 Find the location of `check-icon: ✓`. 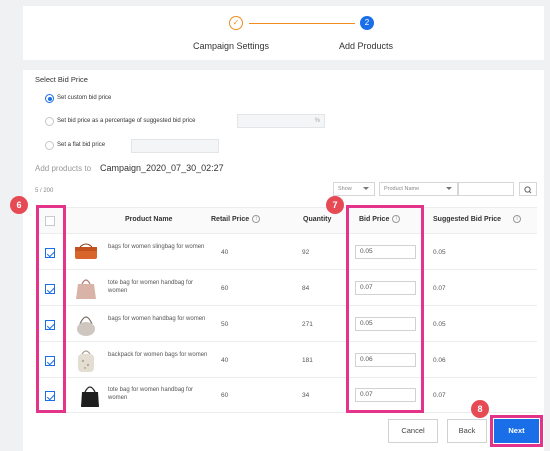

check-icon: ✓ is located at coordinates (236, 23).